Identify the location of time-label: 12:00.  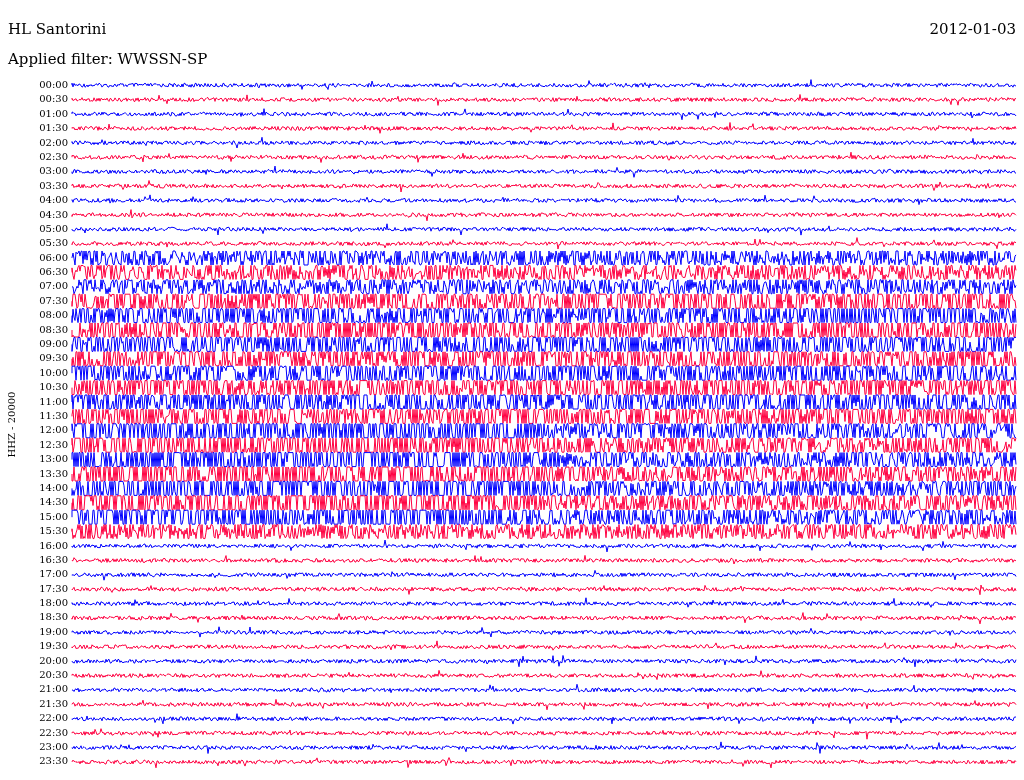
(53, 430).